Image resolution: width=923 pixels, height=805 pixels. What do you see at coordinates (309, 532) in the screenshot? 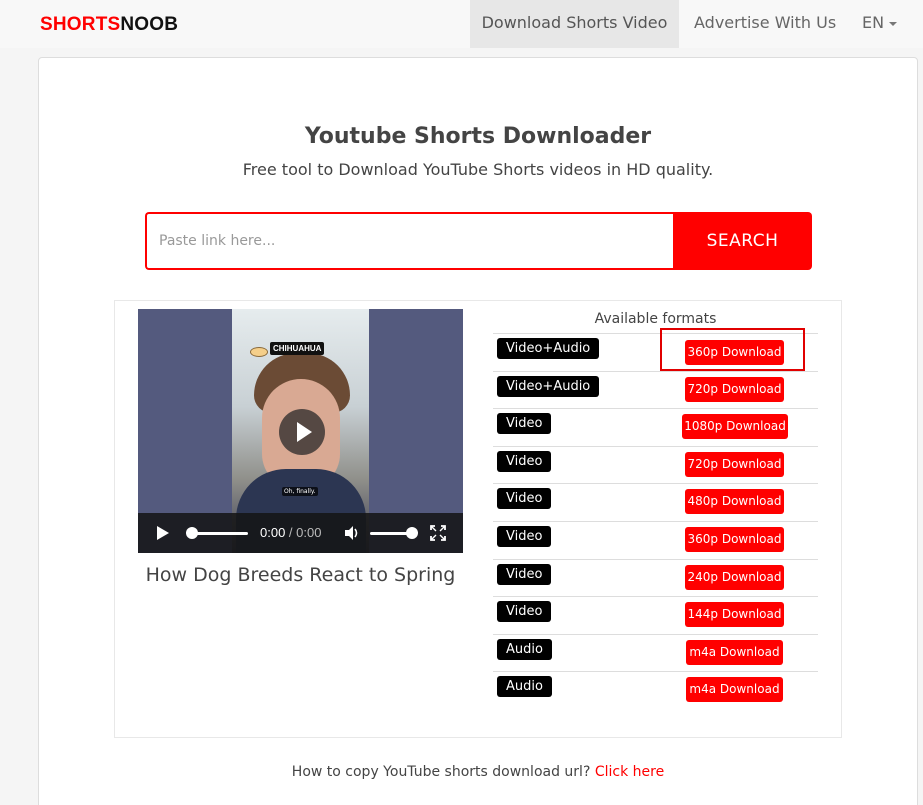
I see `time-total: 0:00` at bounding box center [309, 532].